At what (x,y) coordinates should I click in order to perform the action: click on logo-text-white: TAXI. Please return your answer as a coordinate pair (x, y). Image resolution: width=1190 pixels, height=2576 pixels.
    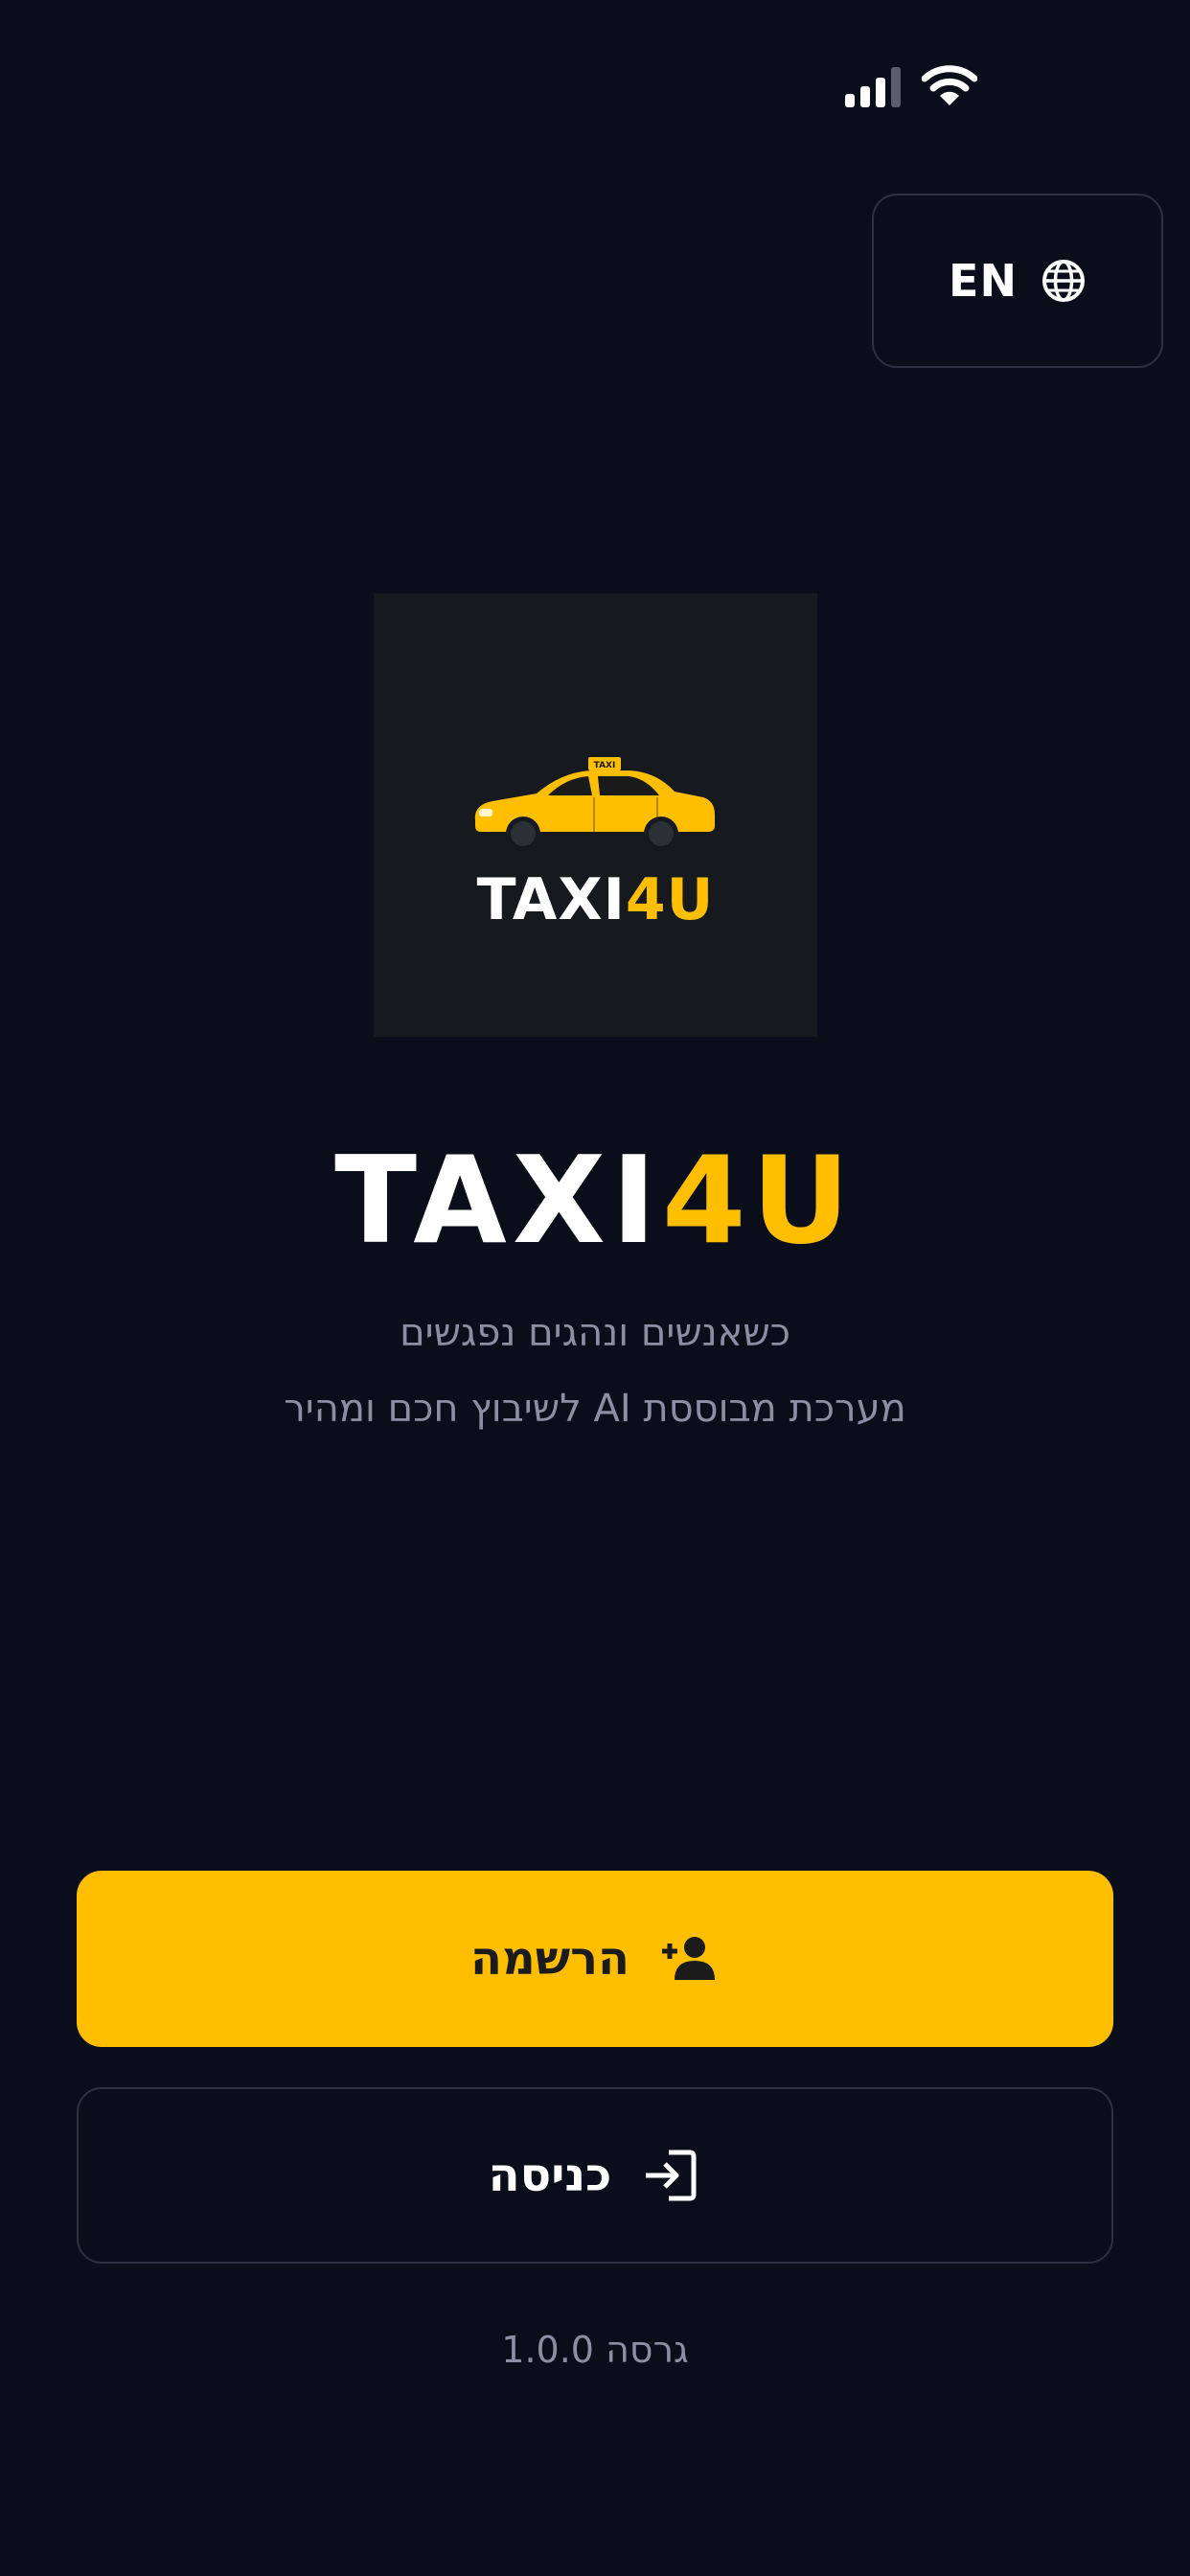
    Looking at the image, I should click on (551, 899).